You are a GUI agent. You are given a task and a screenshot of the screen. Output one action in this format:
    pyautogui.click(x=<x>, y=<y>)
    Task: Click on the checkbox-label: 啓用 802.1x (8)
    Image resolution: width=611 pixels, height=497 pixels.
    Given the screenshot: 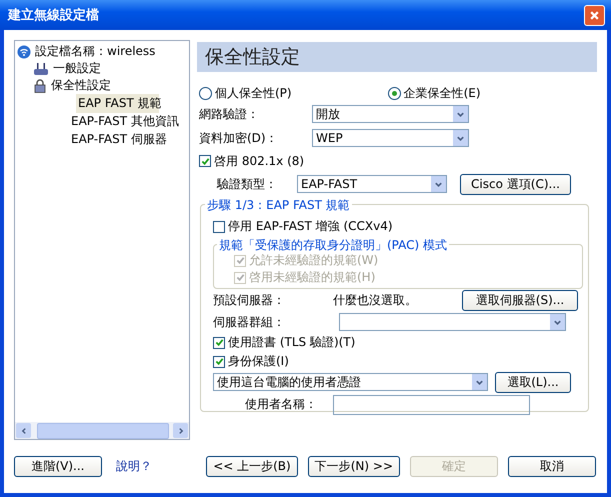 What is the action you would take?
    pyautogui.click(x=259, y=161)
    